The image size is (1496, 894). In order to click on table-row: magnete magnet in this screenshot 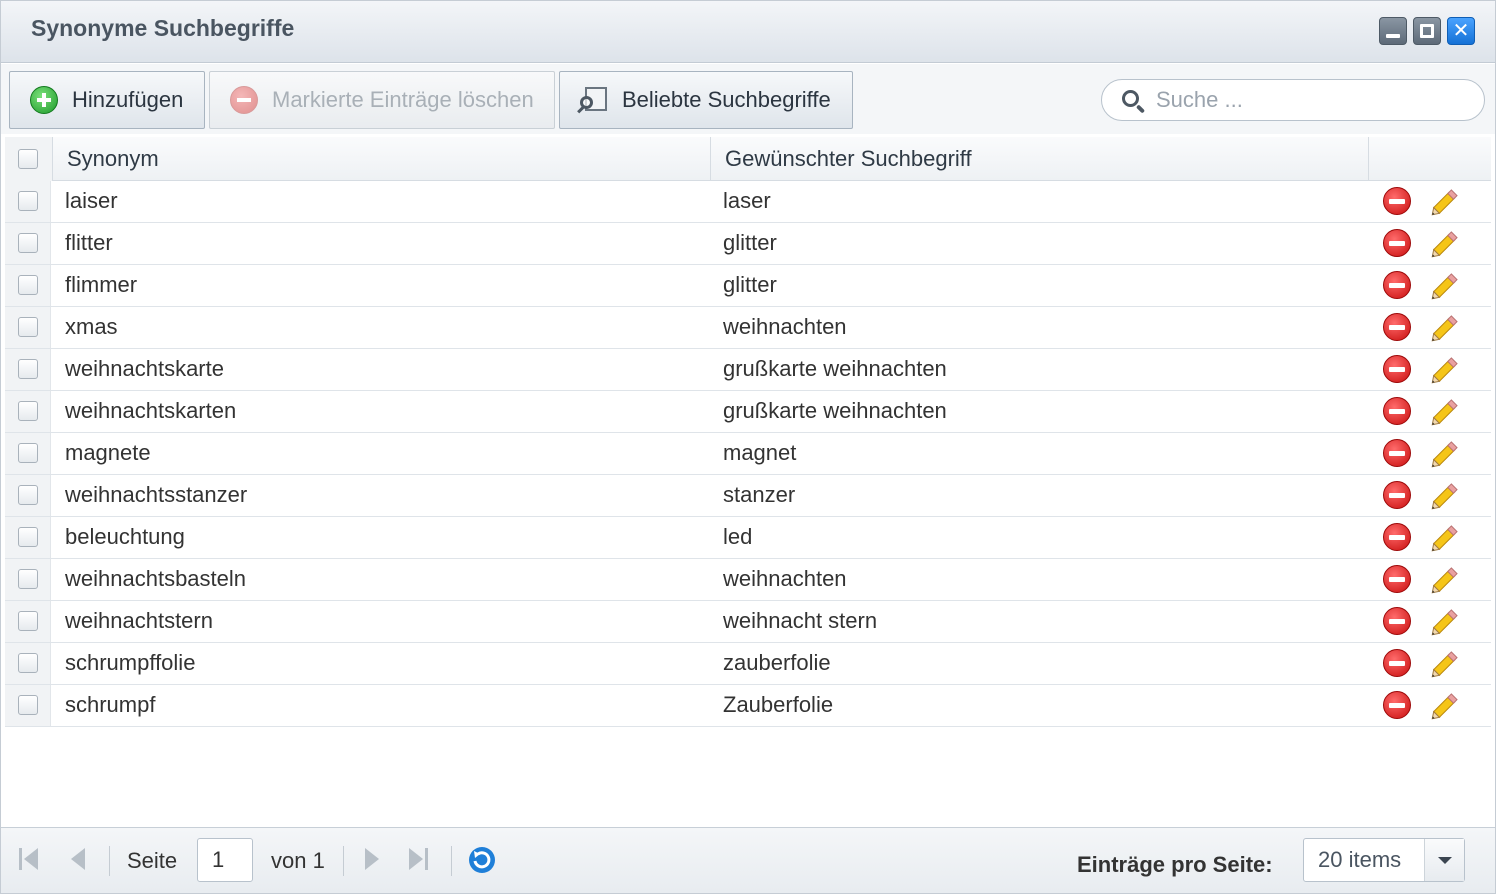, I will do `click(748, 454)`.